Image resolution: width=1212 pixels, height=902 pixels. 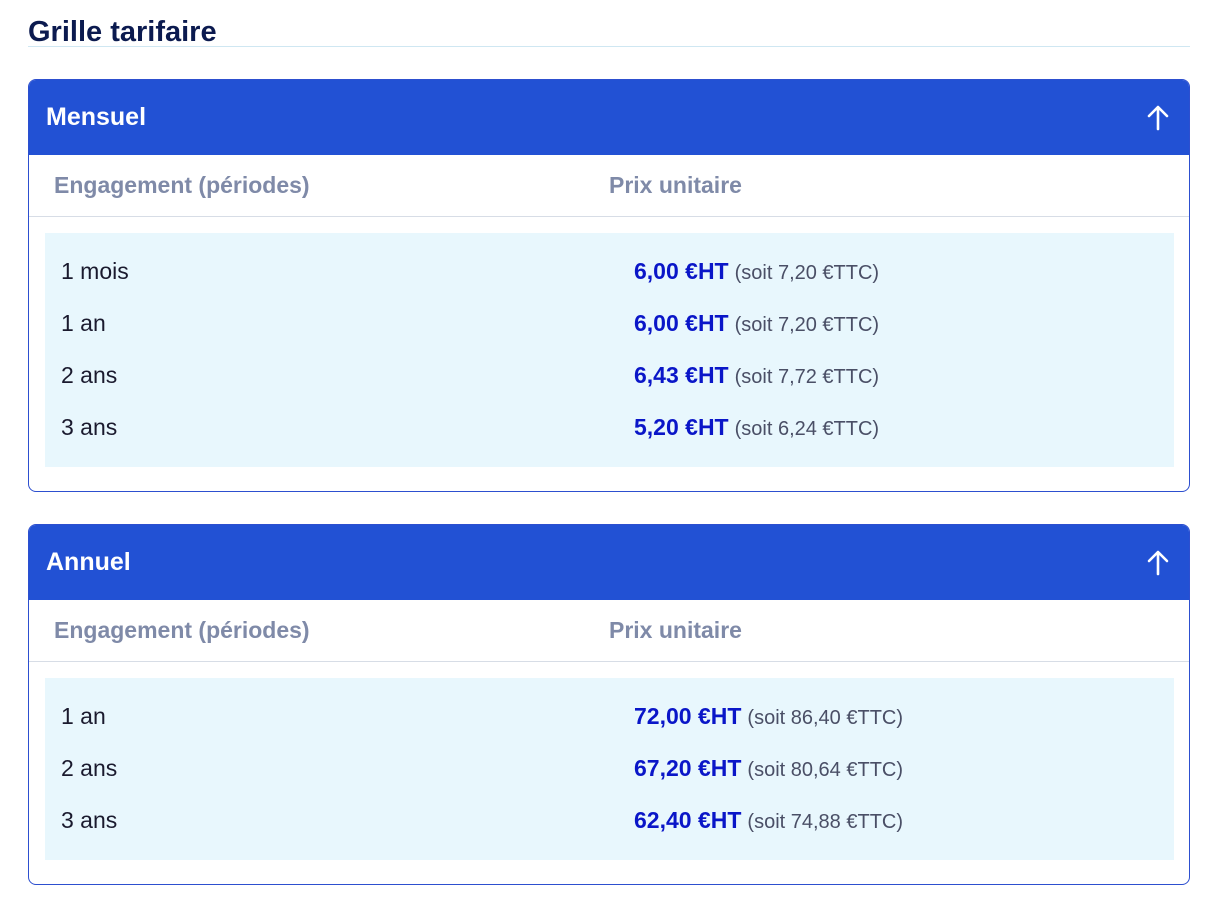 I want to click on price-ht: 62,40 €HT, so click(x=688, y=819).